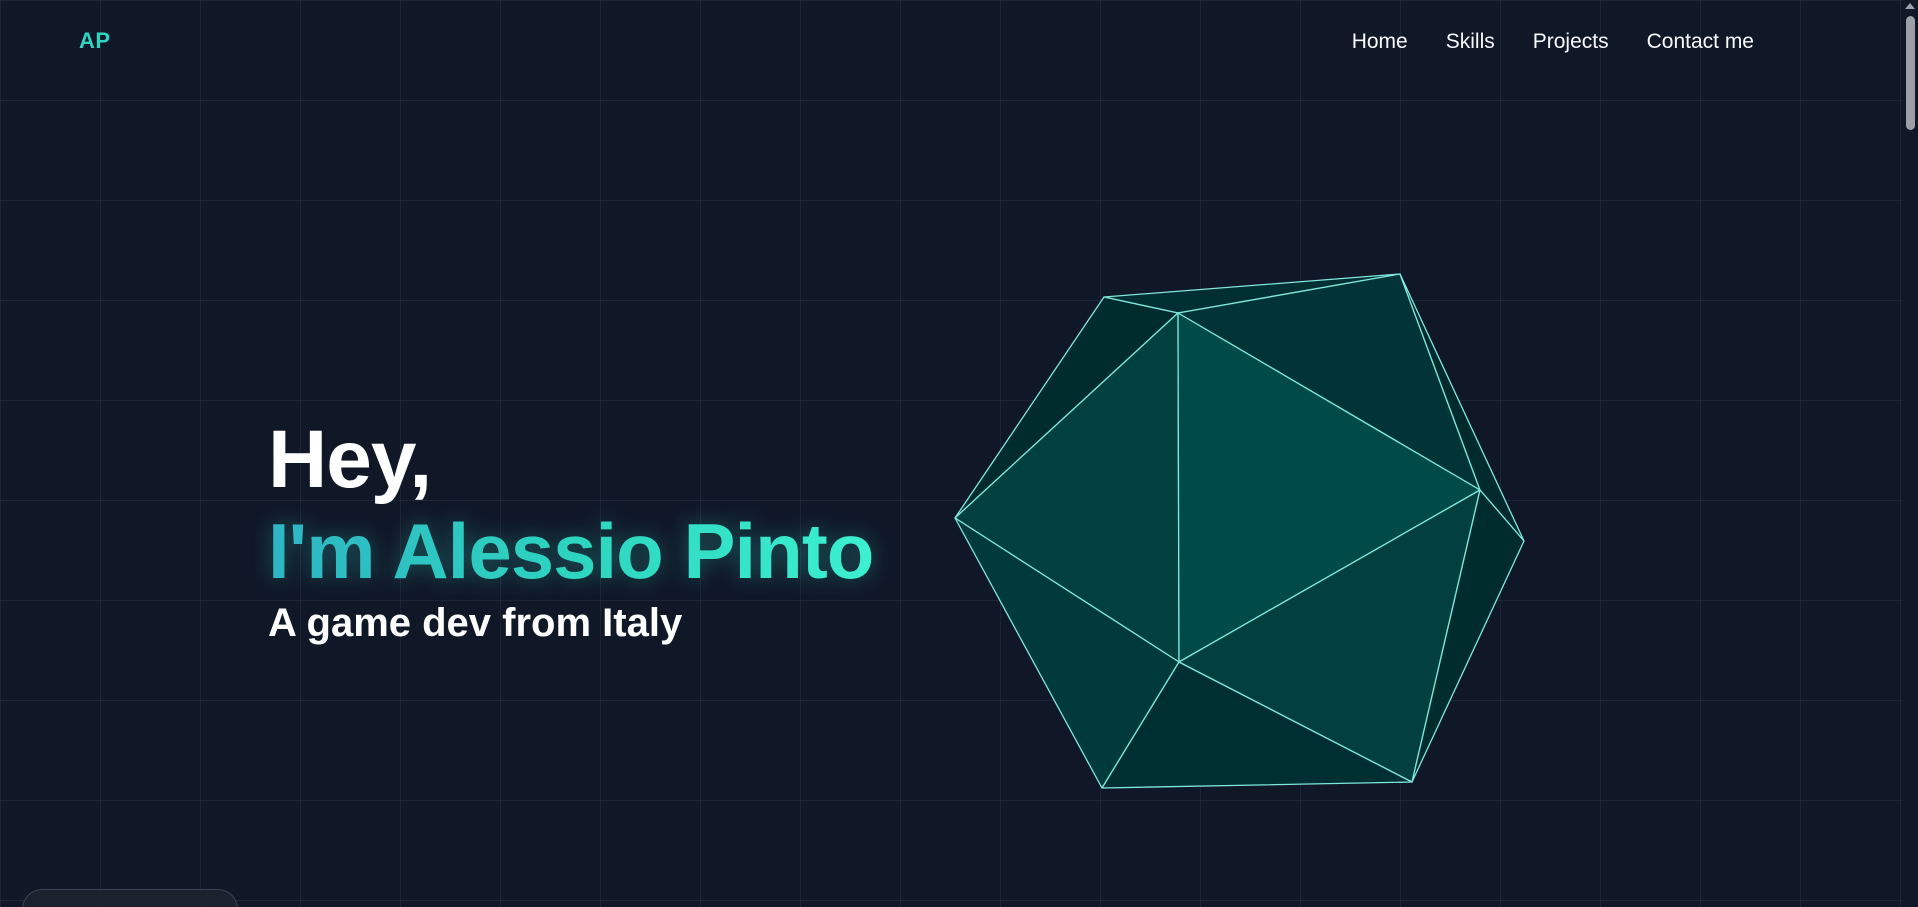  What do you see at coordinates (130, 898) in the screenshot?
I see `floating-toolbar` at bounding box center [130, 898].